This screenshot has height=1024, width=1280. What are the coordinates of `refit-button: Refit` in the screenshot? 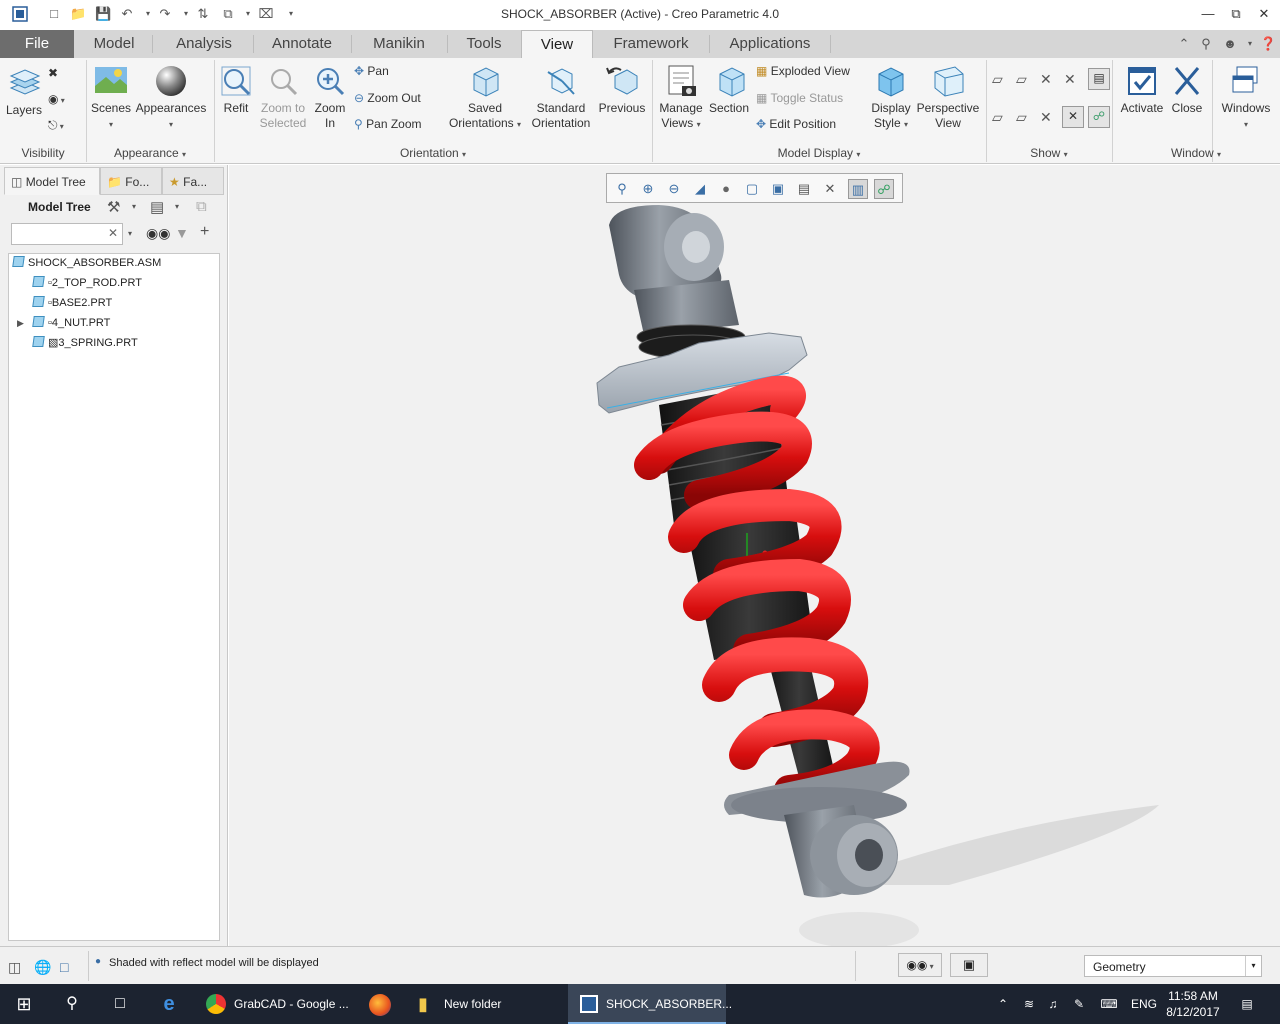 It's located at (236, 90).